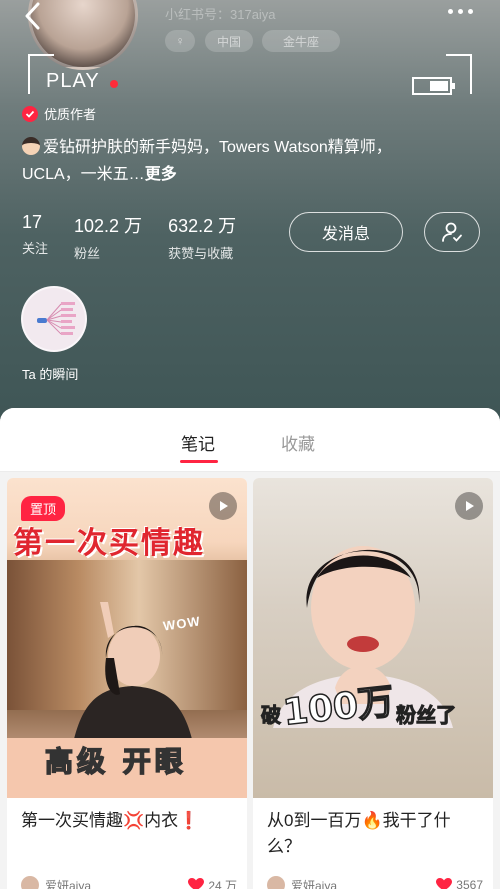 Image resolution: width=500 pixels, height=889 pixels. What do you see at coordinates (346, 232) in the screenshot?
I see `send-message-button: 发消息` at bounding box center [346, 232].